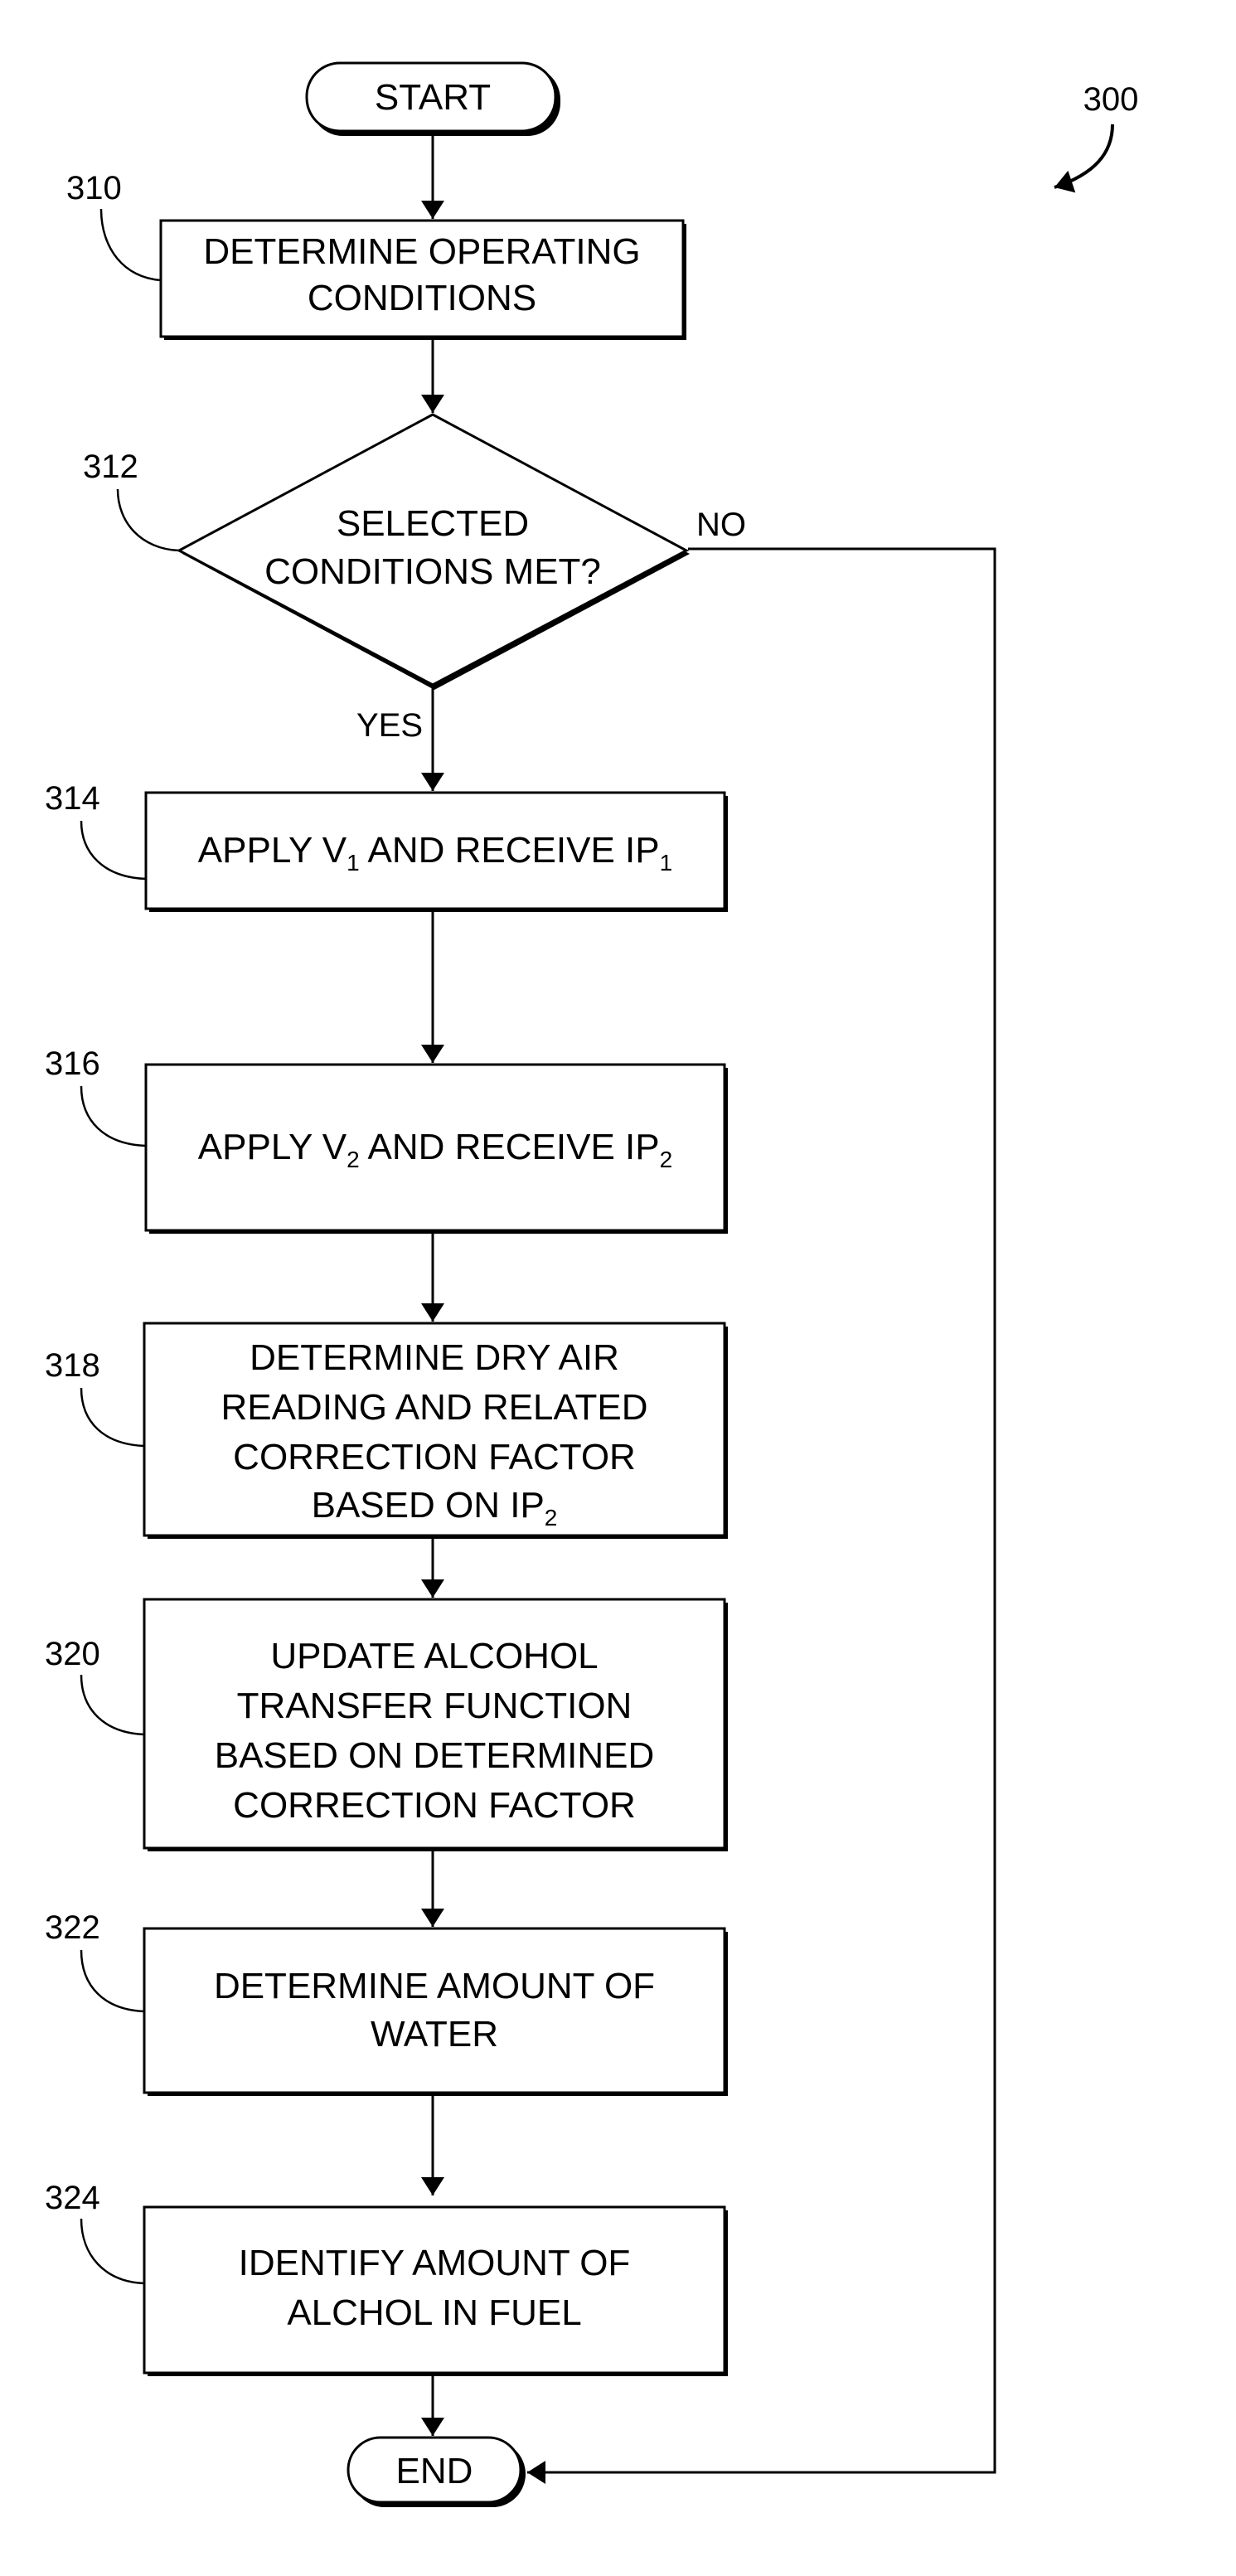  I want to click on step-322-leader-line, so click(112, 1981).